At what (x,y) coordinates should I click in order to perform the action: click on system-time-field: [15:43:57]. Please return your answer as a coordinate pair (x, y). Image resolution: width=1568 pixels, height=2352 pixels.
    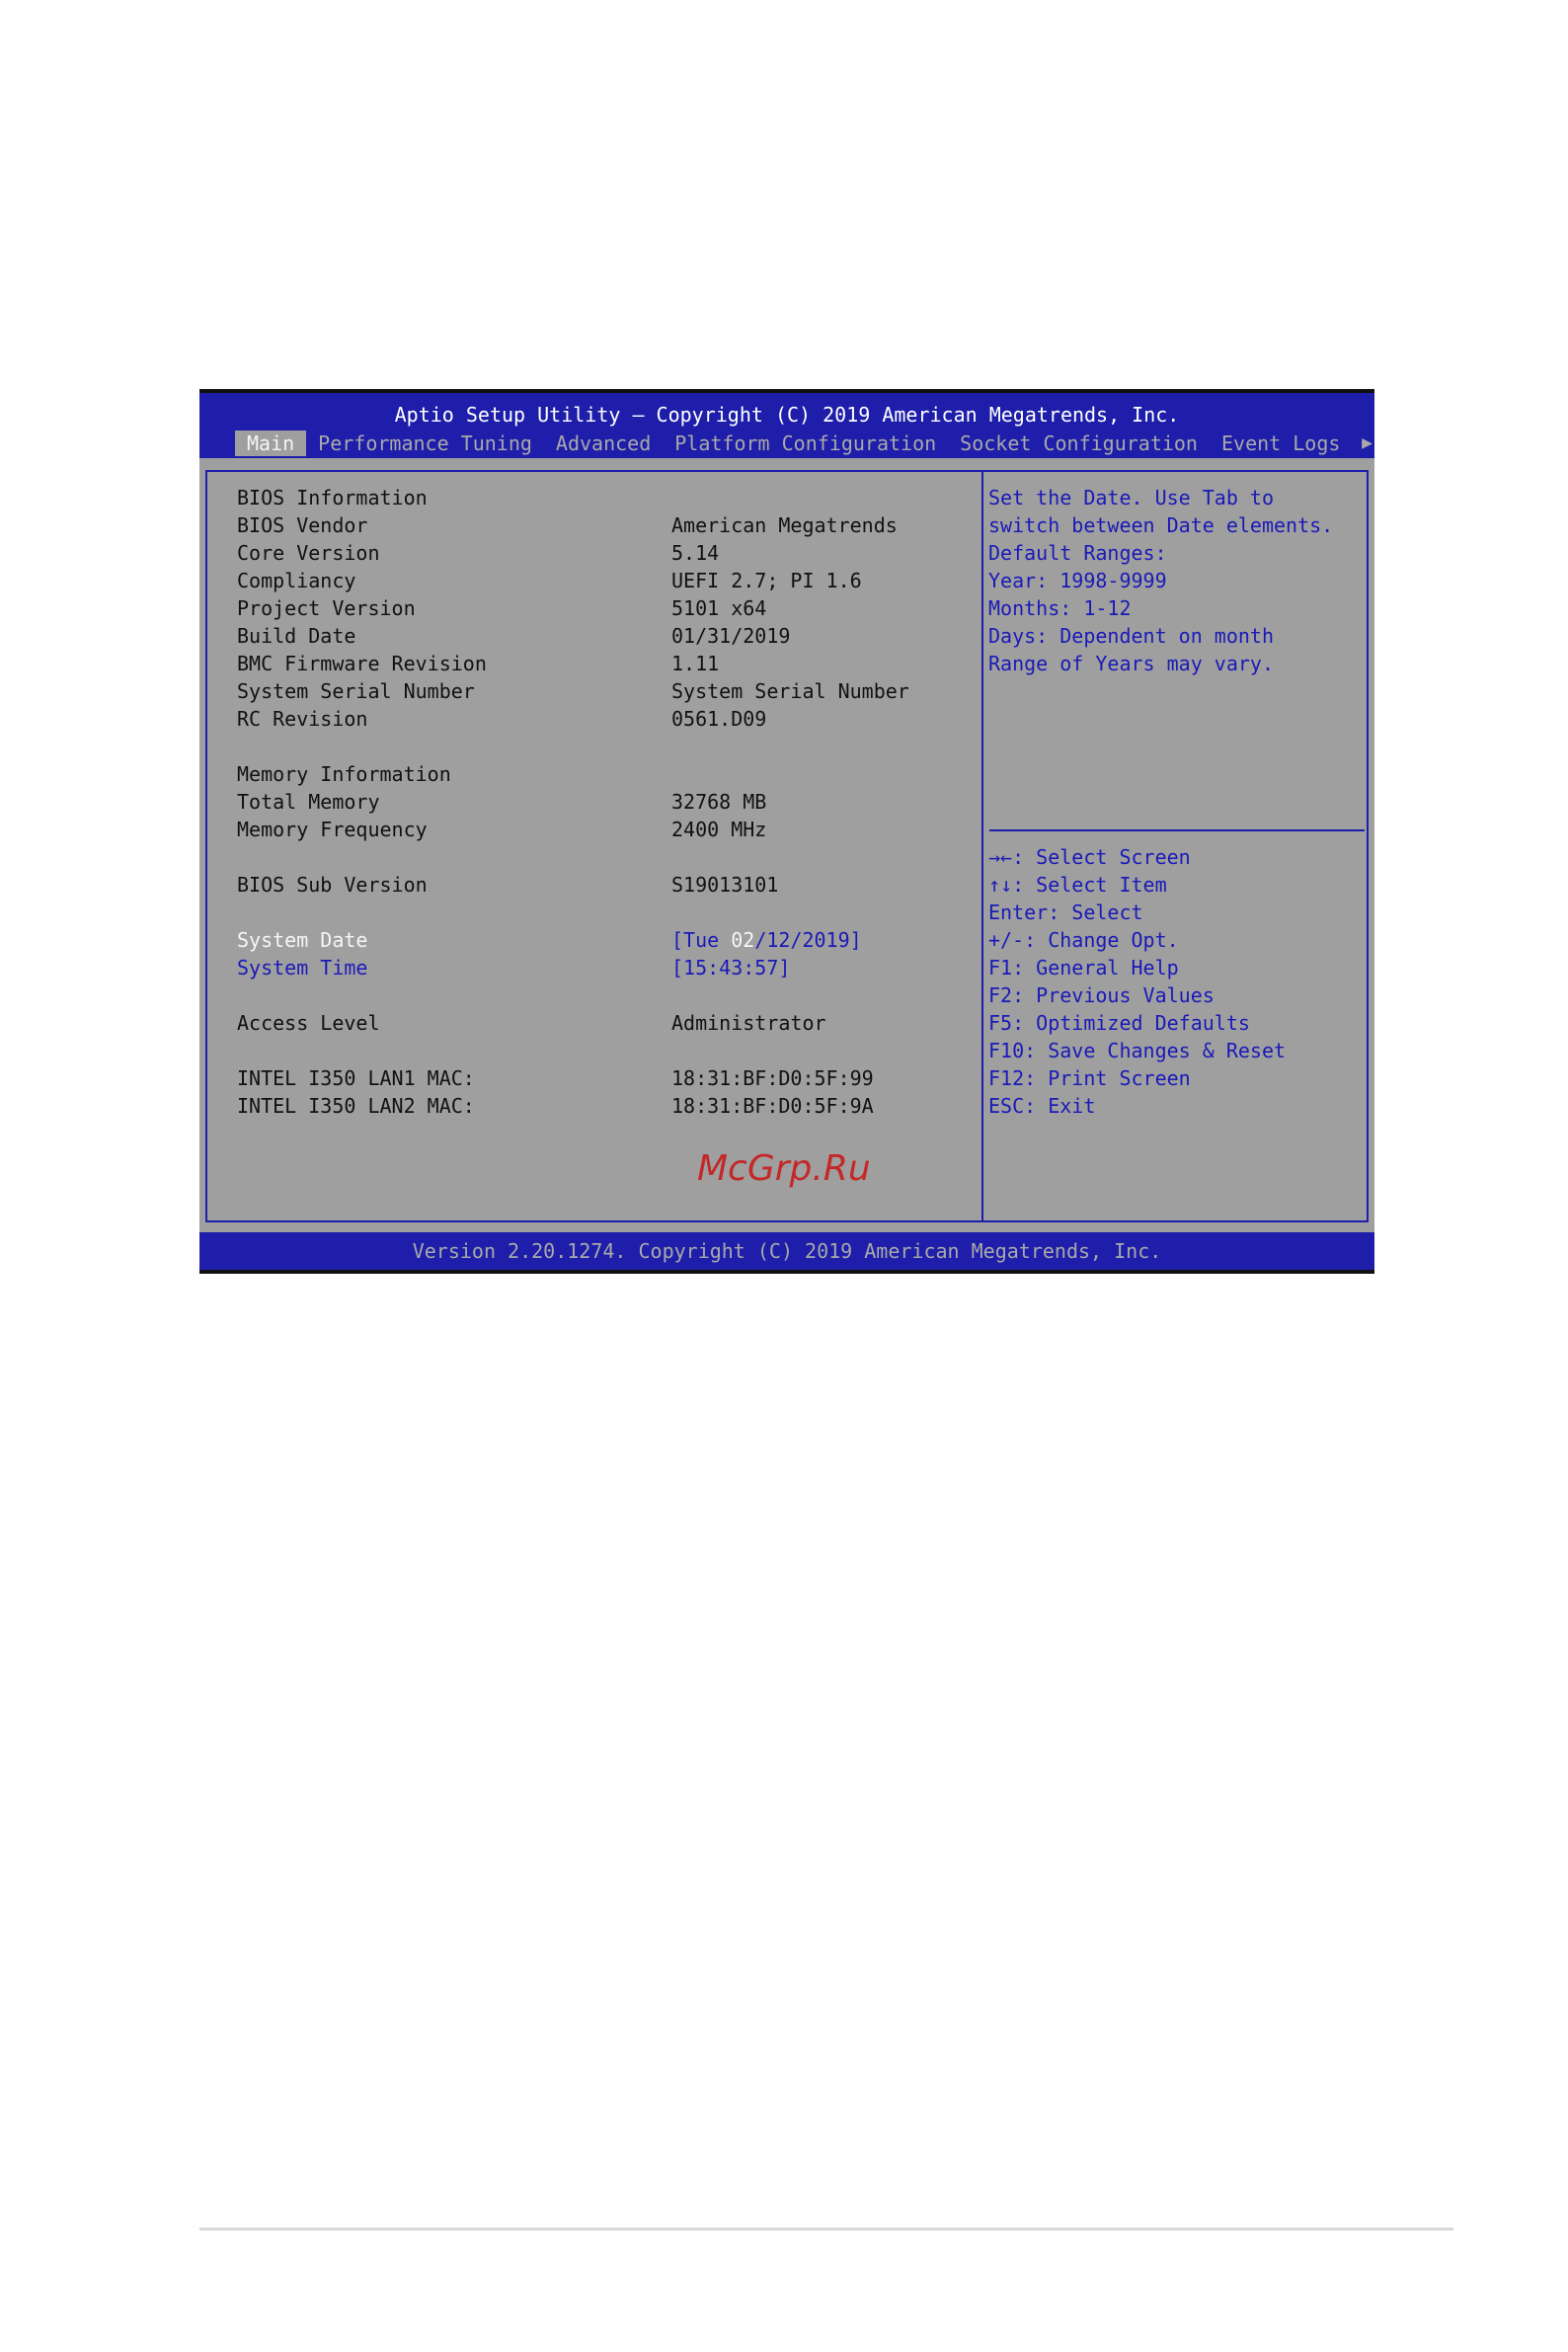
    Looking at the image, I should click on (730, 967).